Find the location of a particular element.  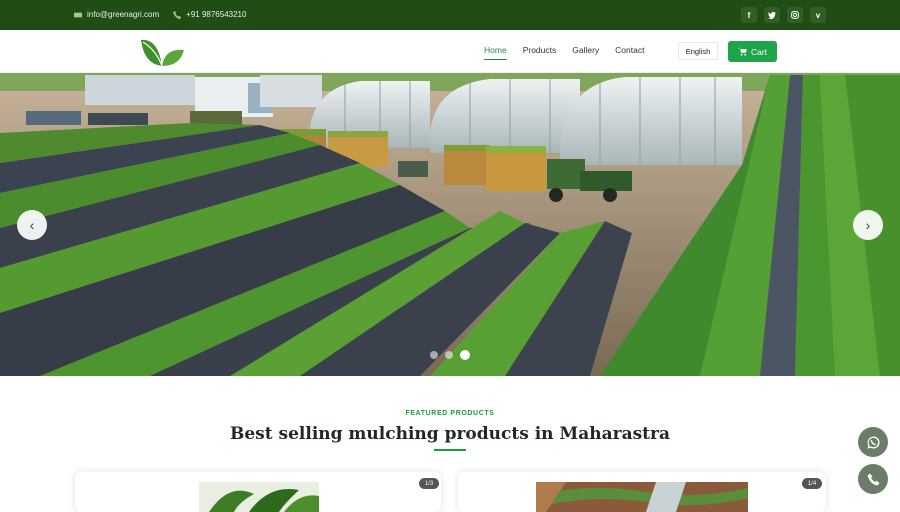

leaf-logo-icon is located at coordinates (162, 52).